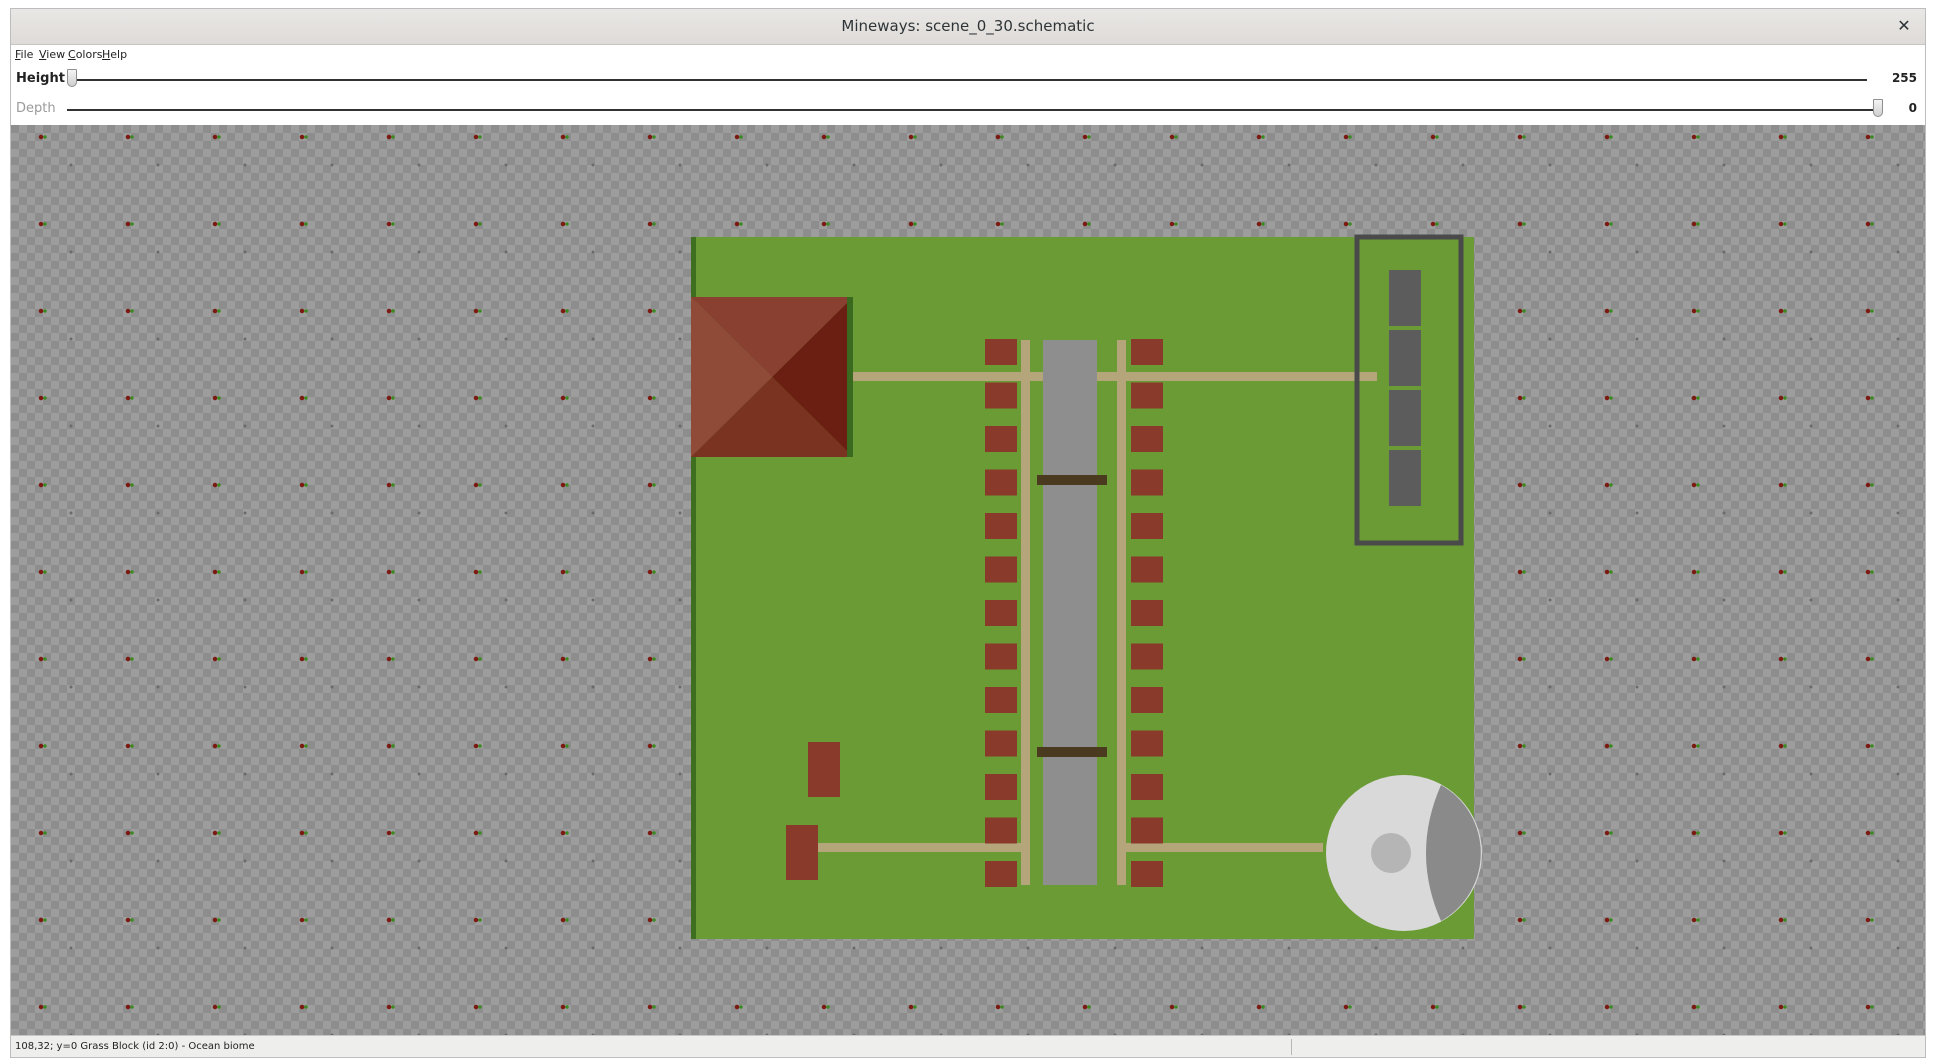 The width and height of the screenshot is (1936, 1064). I want to click on height-slider-row: Height 255, so click(968, 80).